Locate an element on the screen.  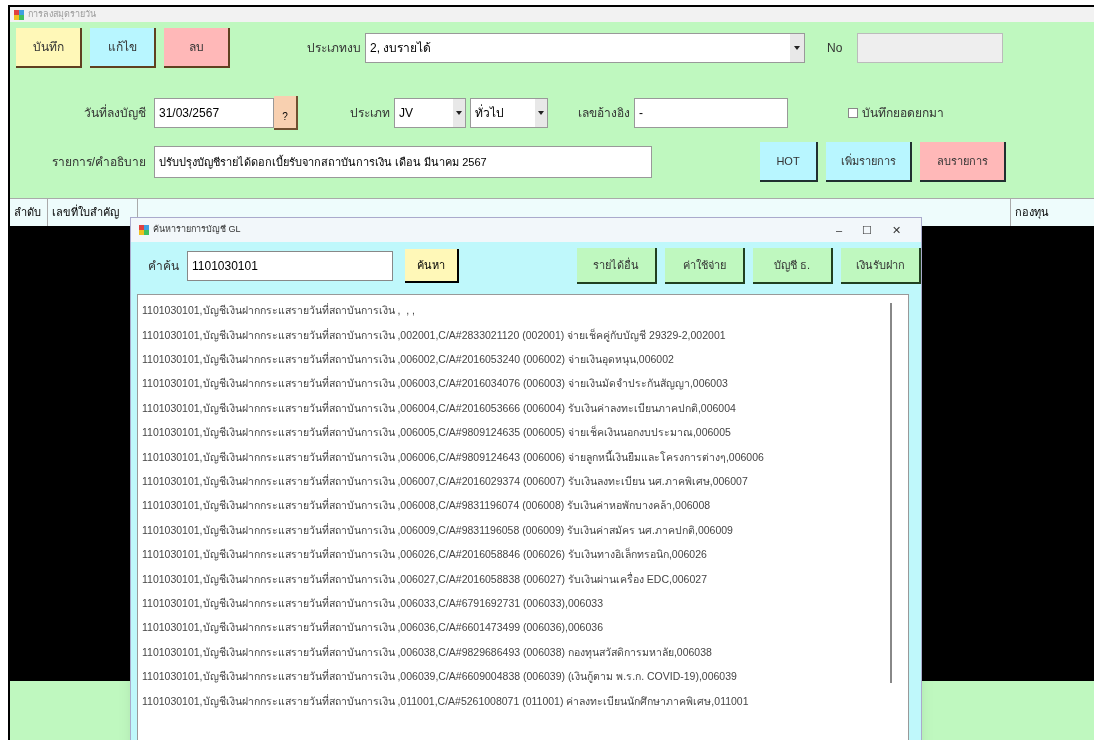
field-label: วันที่ลงบัญชี is located at coordinates (115, 113).